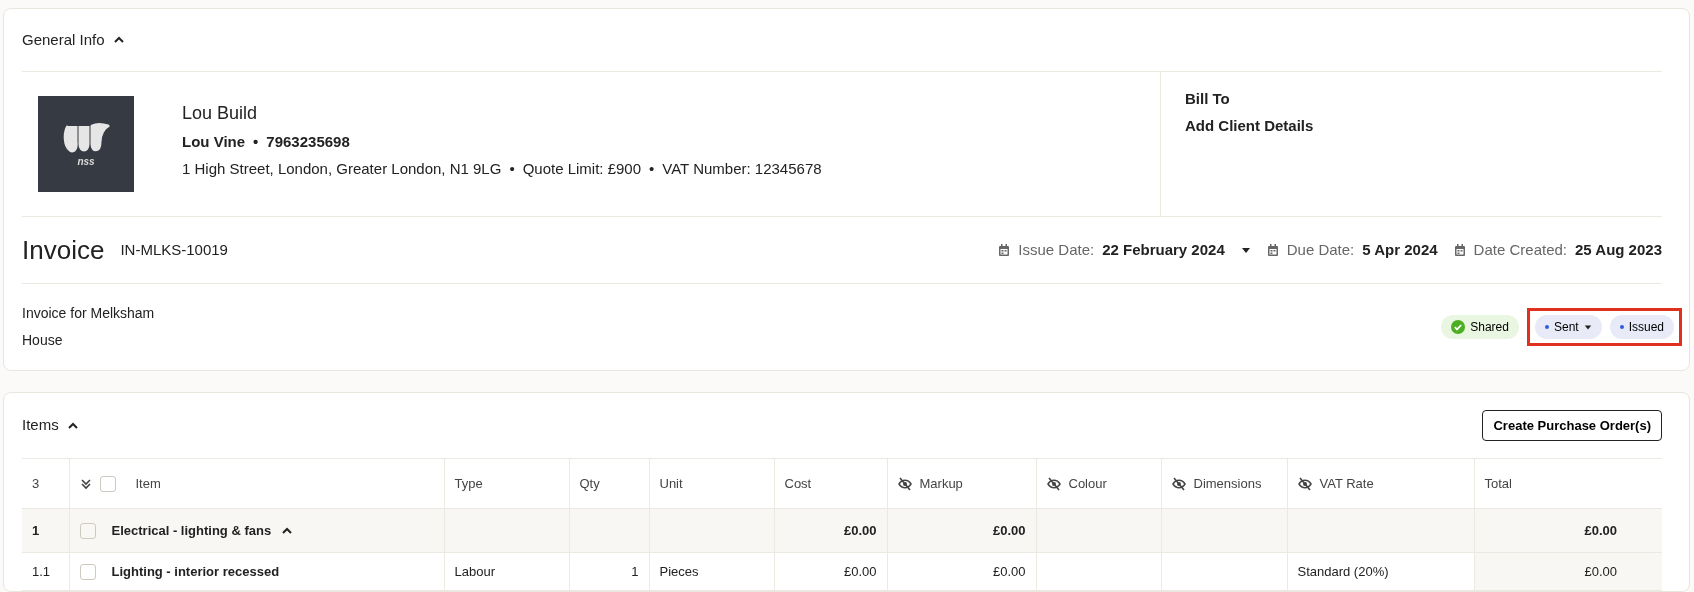 The width and height of the screenshot is (1694, 592). Describe the element at coordinates (1572, 425) in the screenshot. I see `create-purchase-order-button: Create Purchase Order(s)` at that location.